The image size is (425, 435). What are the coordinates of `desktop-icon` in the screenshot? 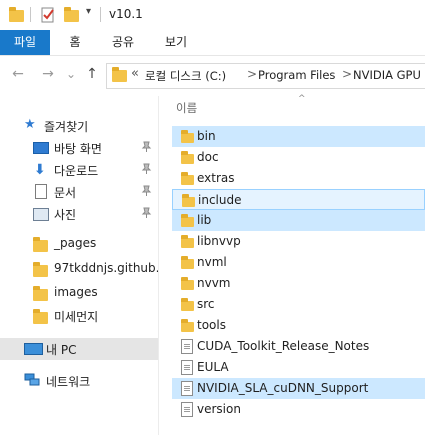 It's located at (41, 148).